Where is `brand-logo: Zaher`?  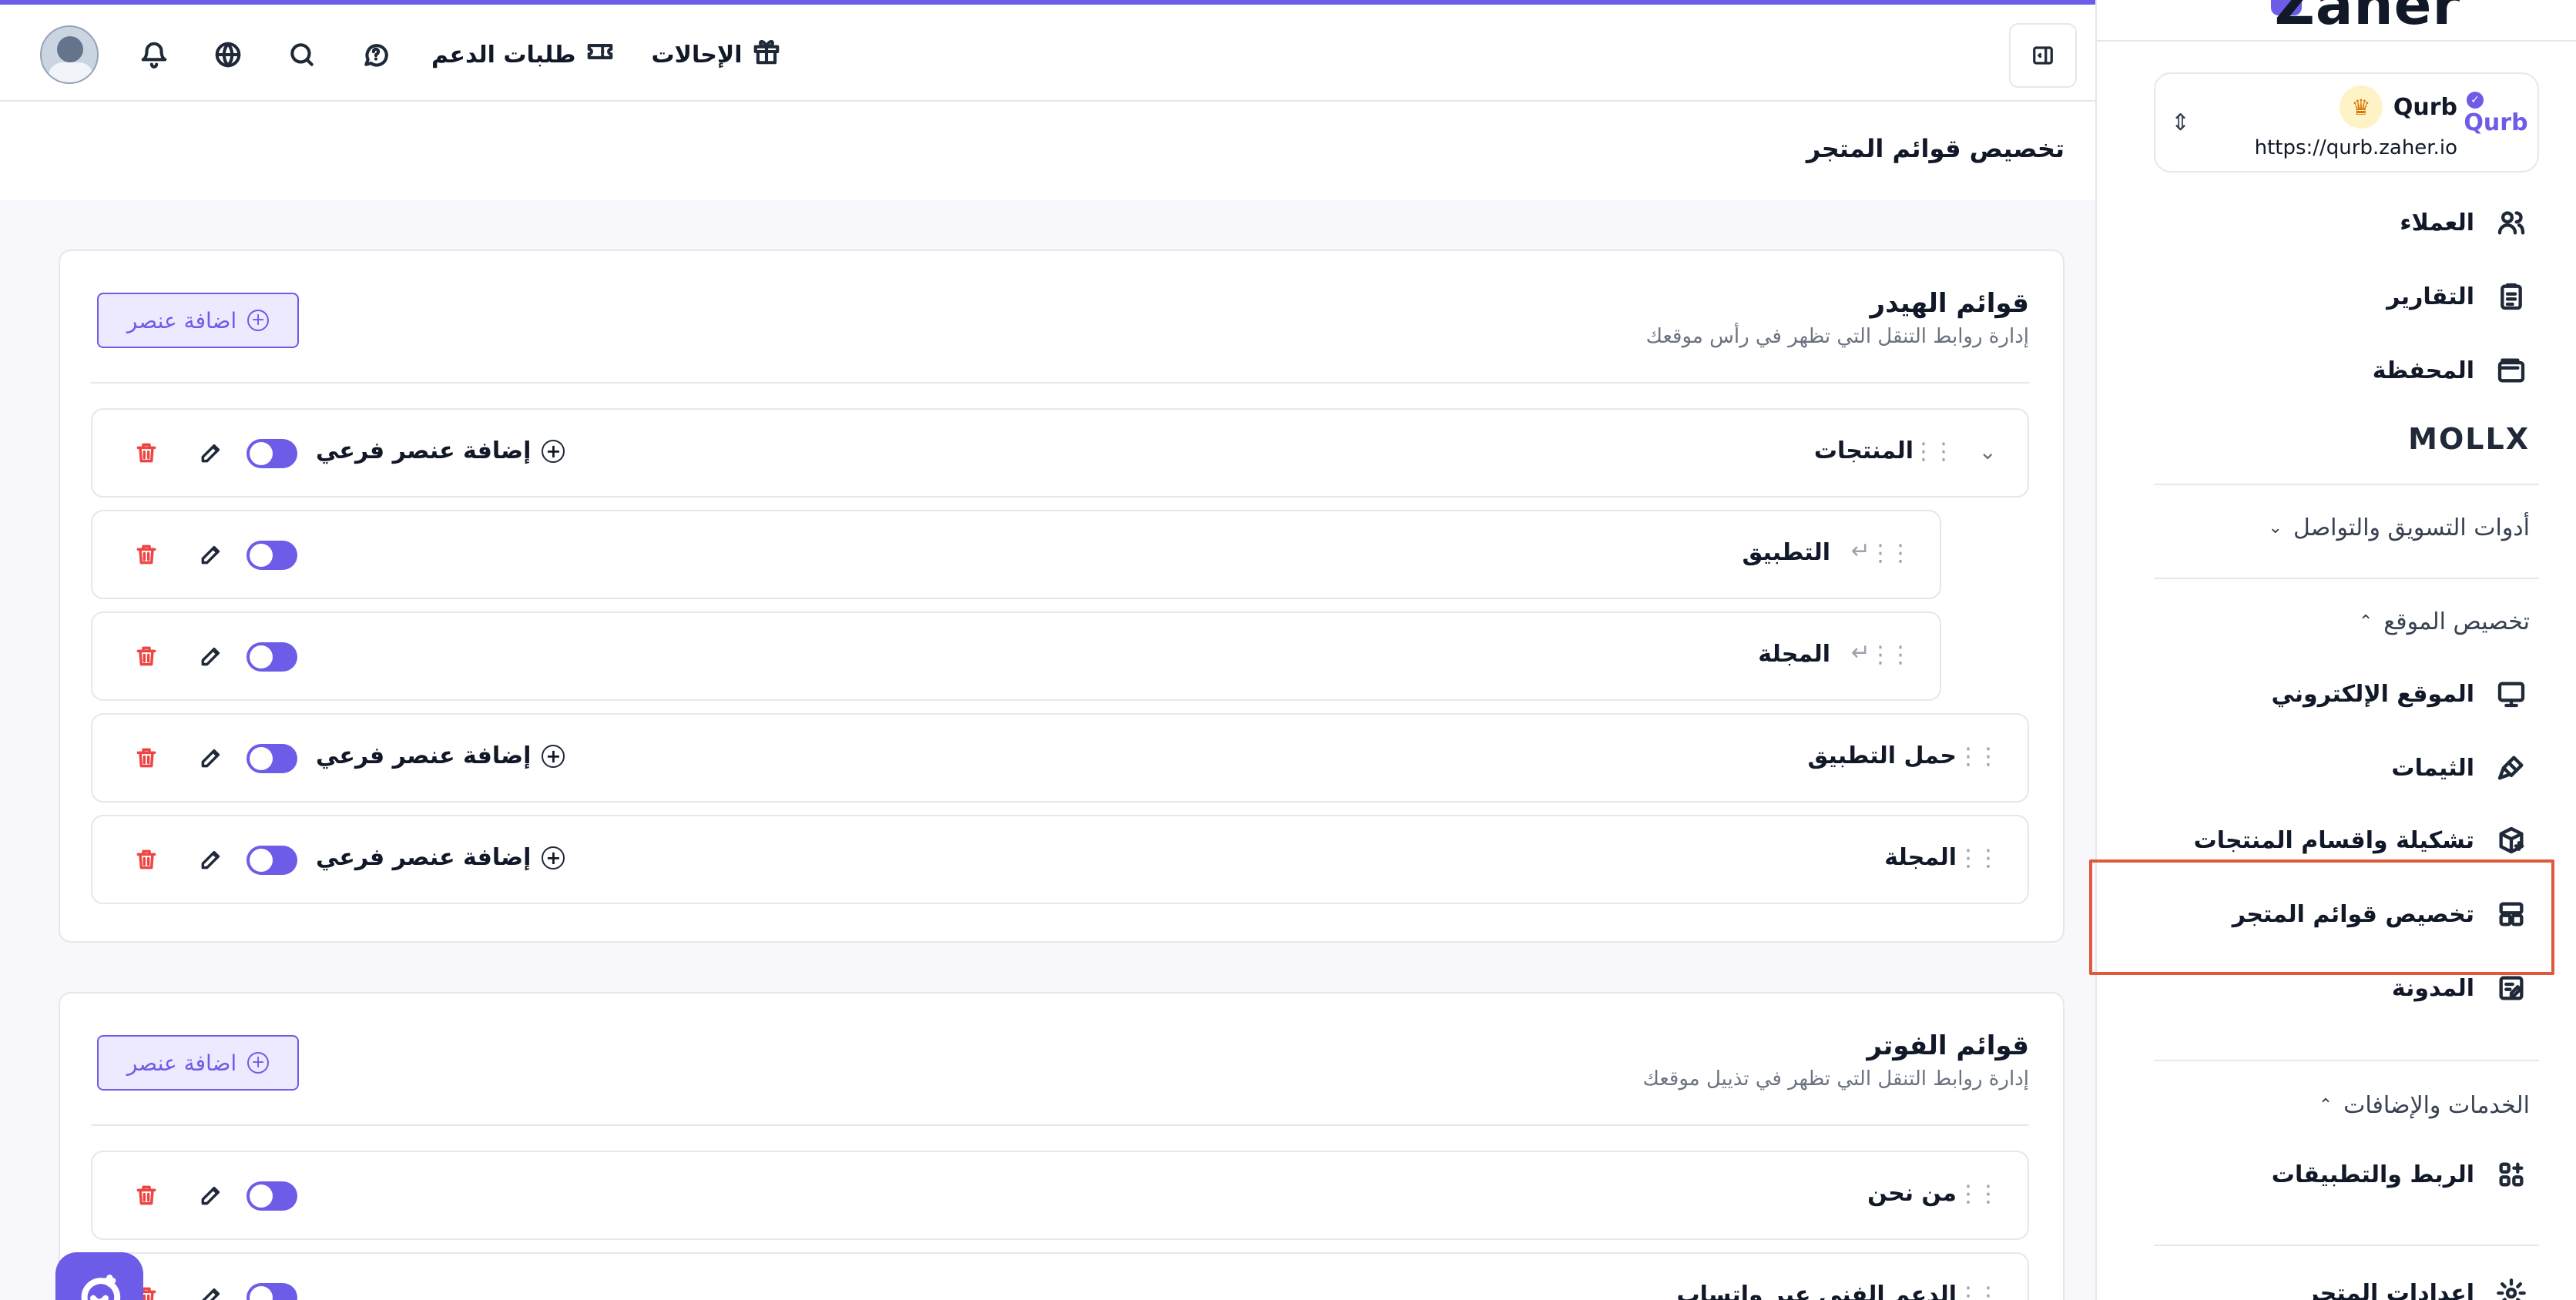 brand-logo: Zaher is located at coordinates (2367, 18).